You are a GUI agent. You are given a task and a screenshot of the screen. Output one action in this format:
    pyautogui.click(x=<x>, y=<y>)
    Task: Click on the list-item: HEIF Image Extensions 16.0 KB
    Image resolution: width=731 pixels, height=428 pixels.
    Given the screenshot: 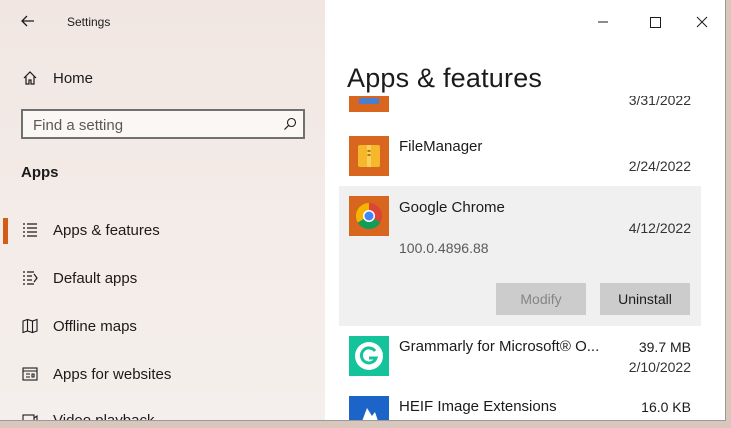 What is the action you would take?
    pyautogui.click(x=520, y=406)
    